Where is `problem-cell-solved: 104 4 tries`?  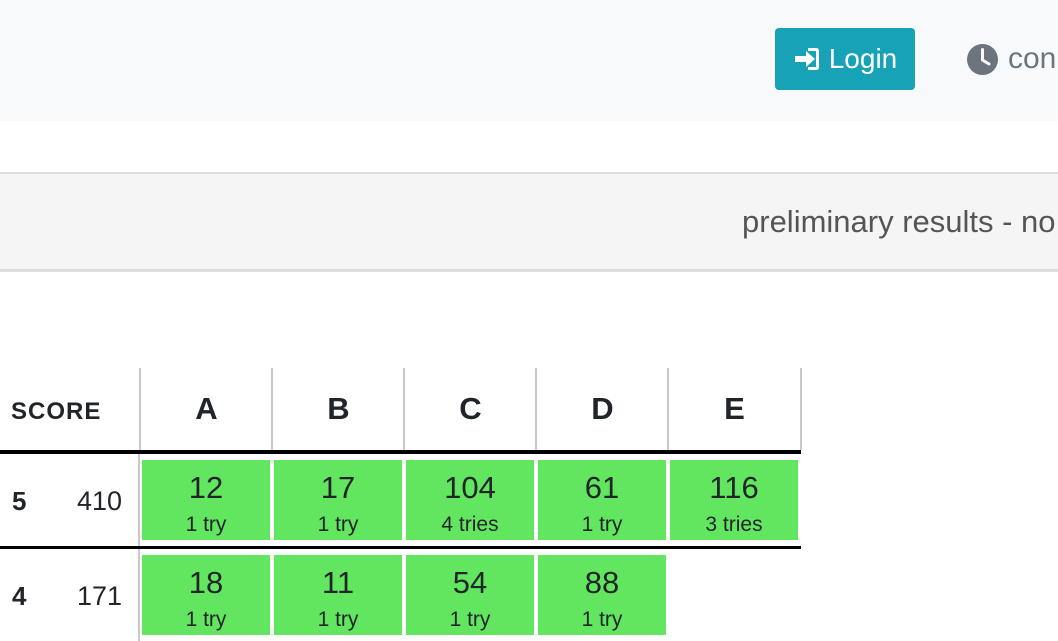 problem-cell-solved: 104 4 tries is located at coordinates (470, 500).